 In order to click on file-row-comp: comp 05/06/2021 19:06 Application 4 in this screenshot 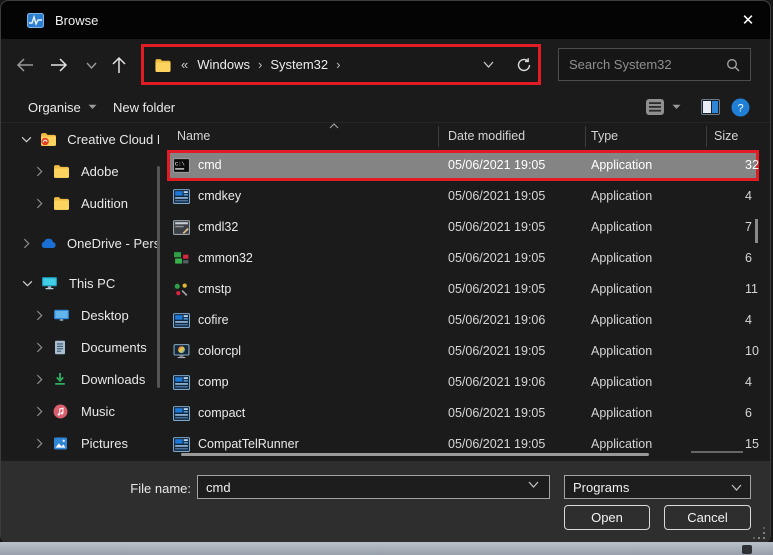, I will do `click(468, 382)`.